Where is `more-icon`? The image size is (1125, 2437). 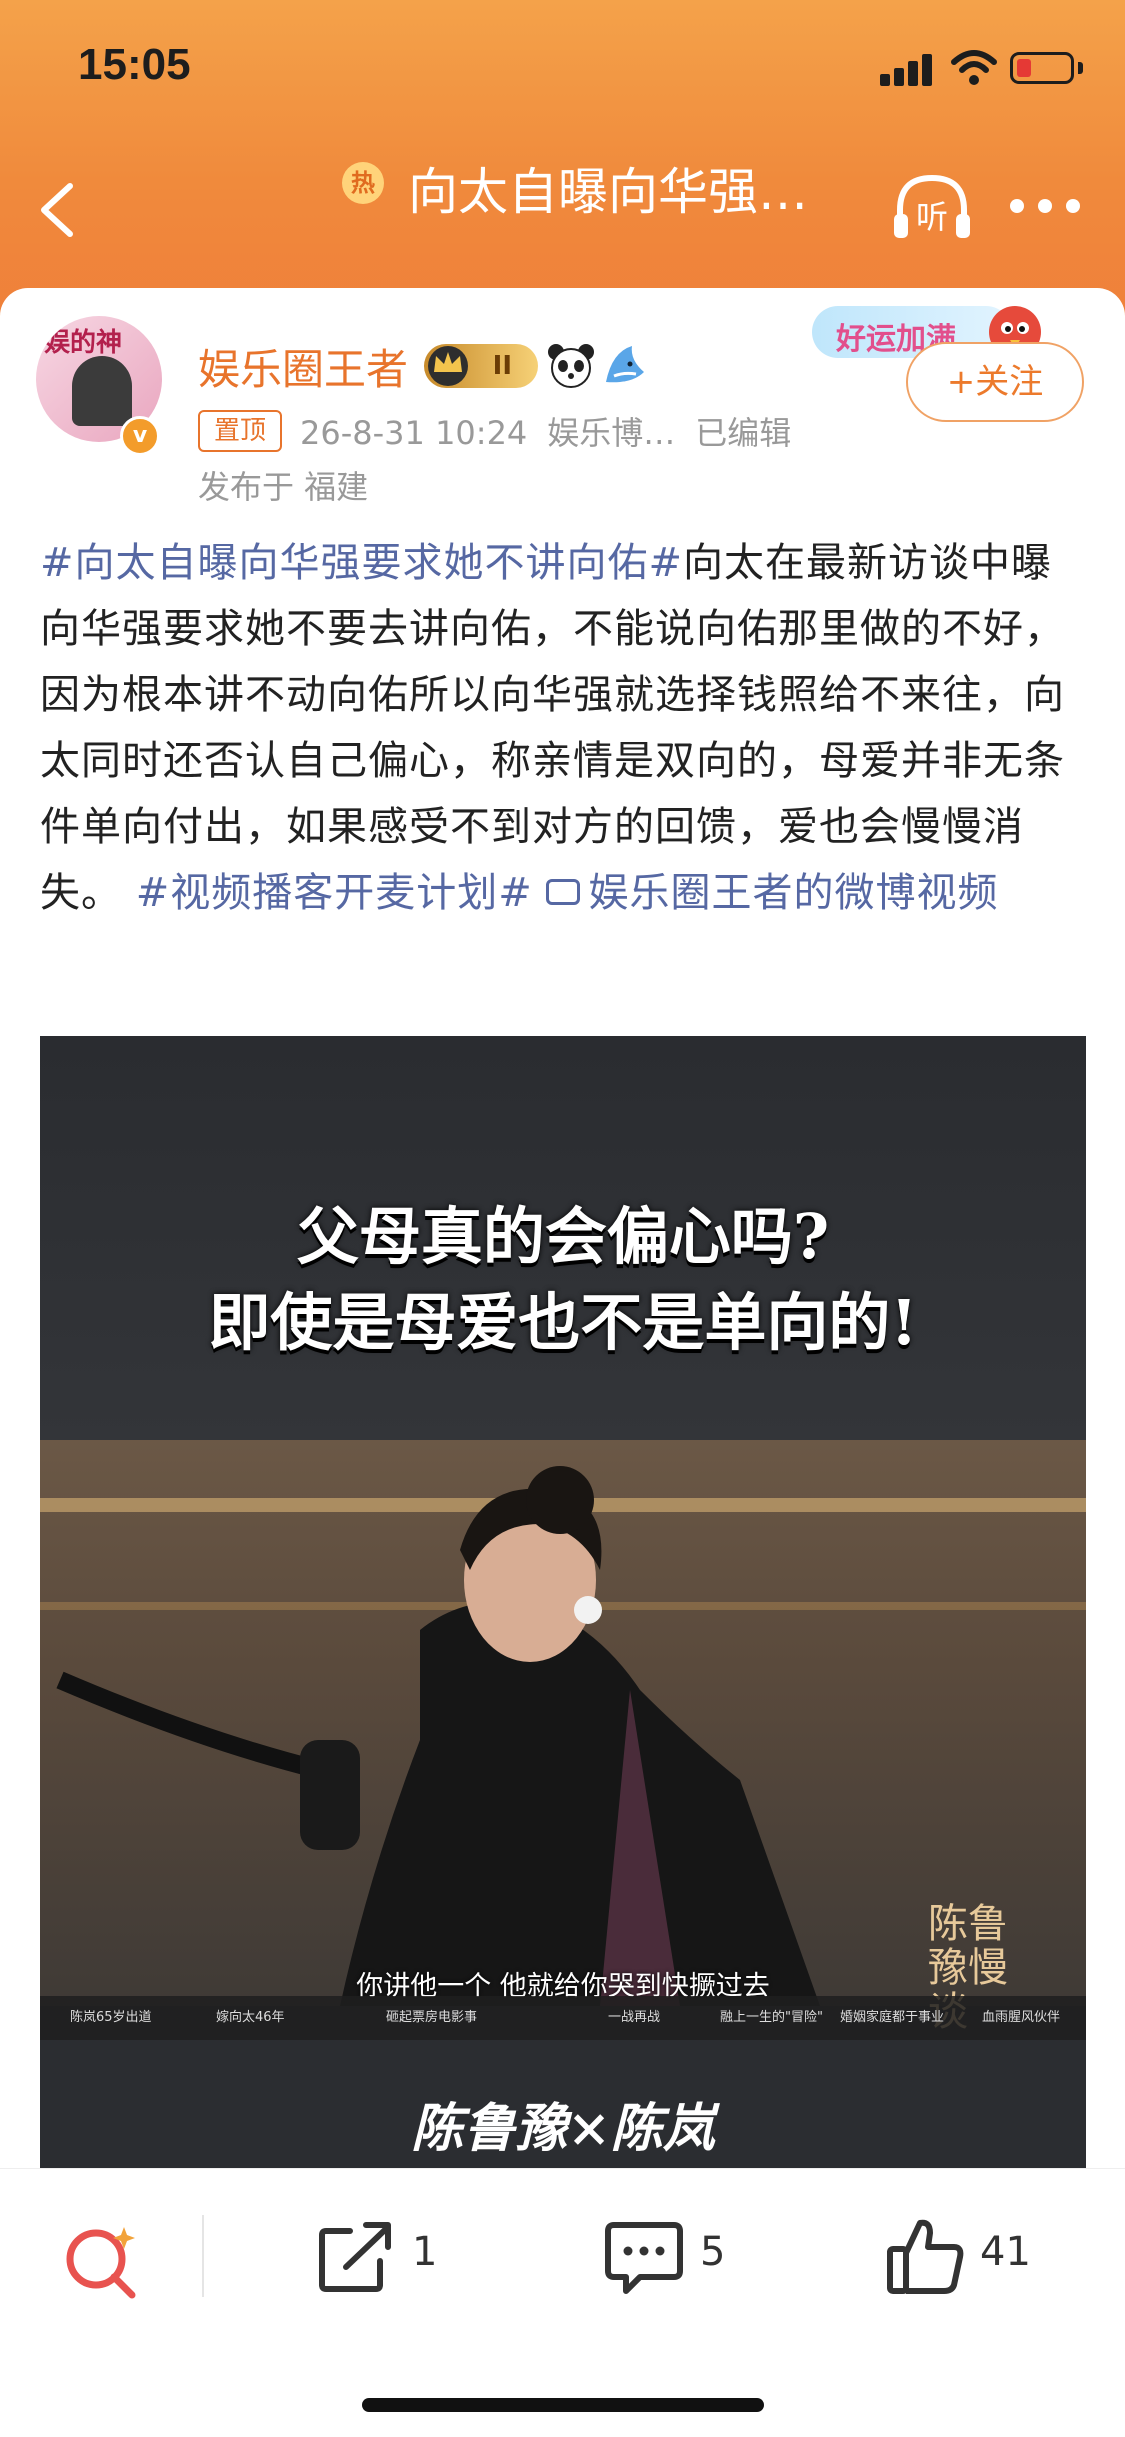
more-icon is located at coordinates (1046, 207).